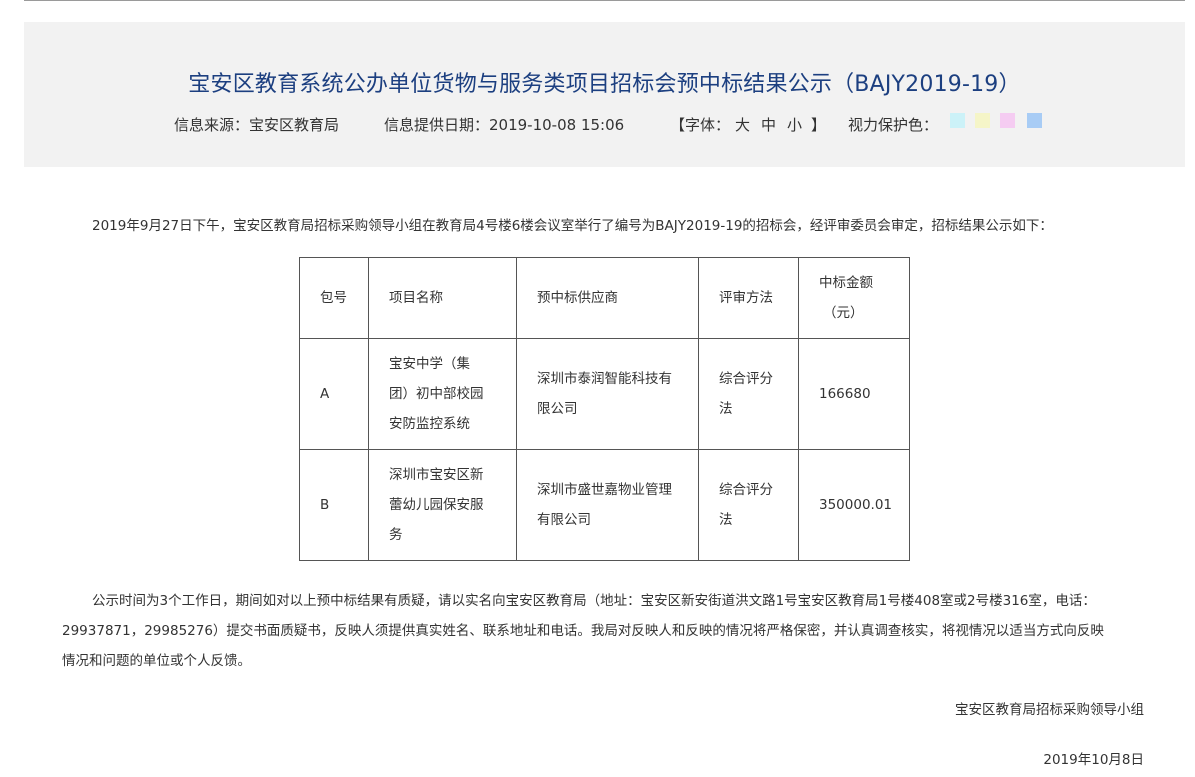 The width and height of the screenshot is (1195, 777). I want to click on cell-supplier: 深圳市泰润智能科技有 限公司, so click(607, 394).